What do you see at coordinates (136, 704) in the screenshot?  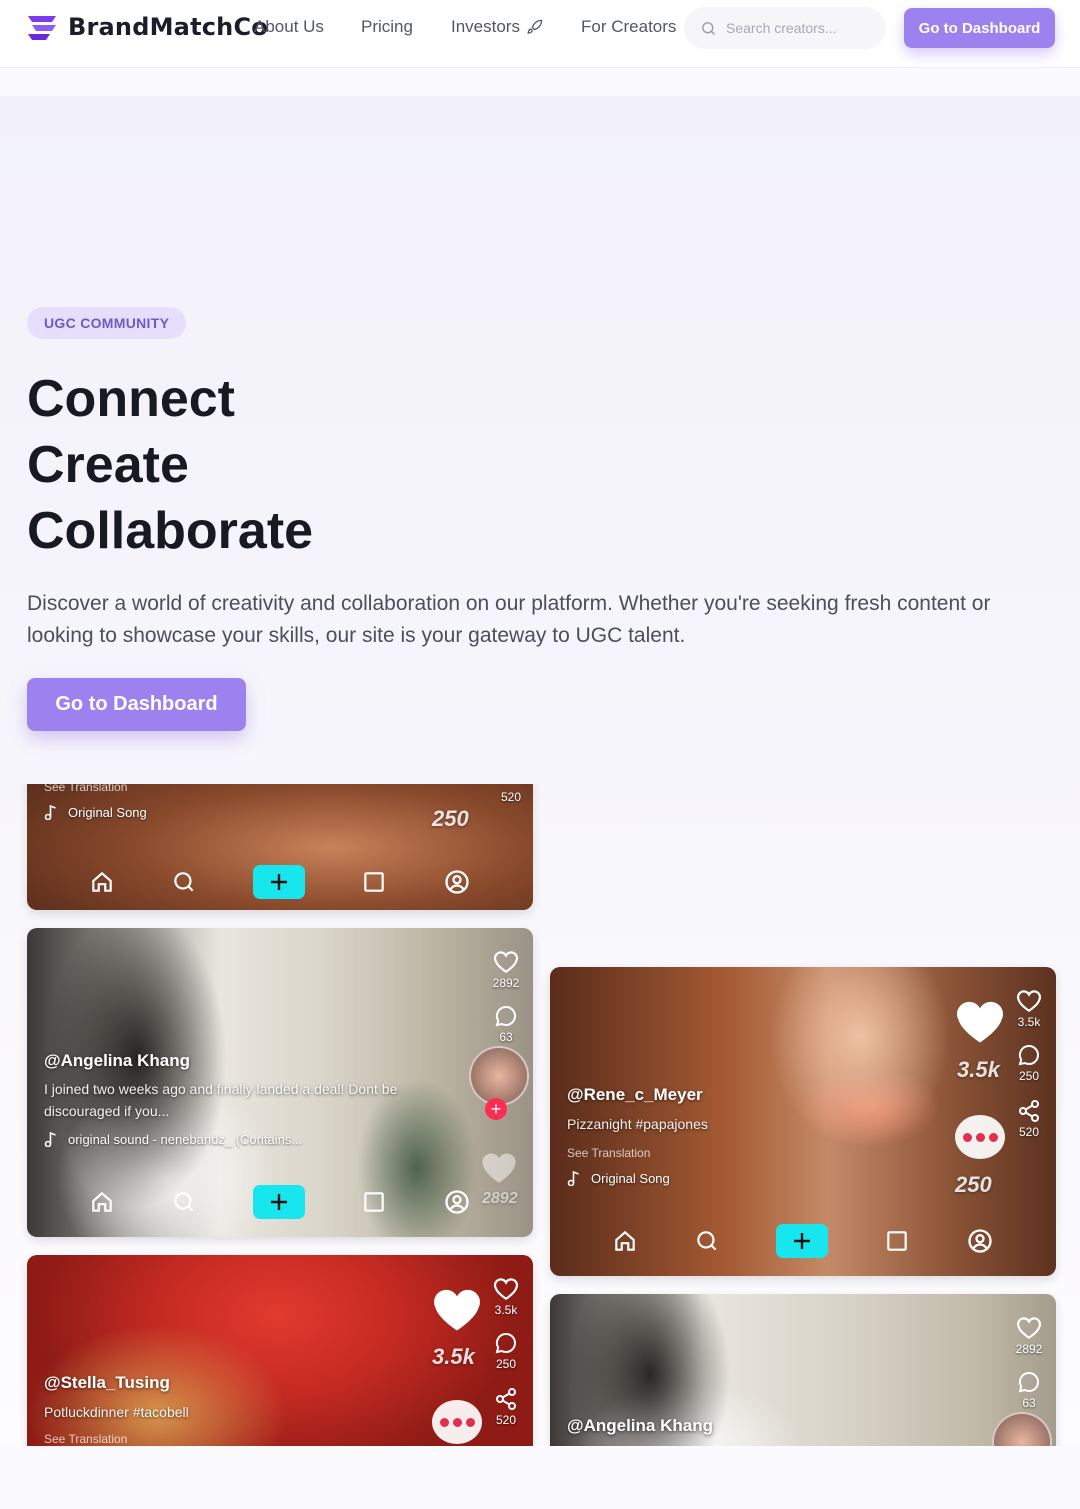 I see `go-to-dashboard-button-hero: Go to Dashboard` at bounding box center [136, 704].